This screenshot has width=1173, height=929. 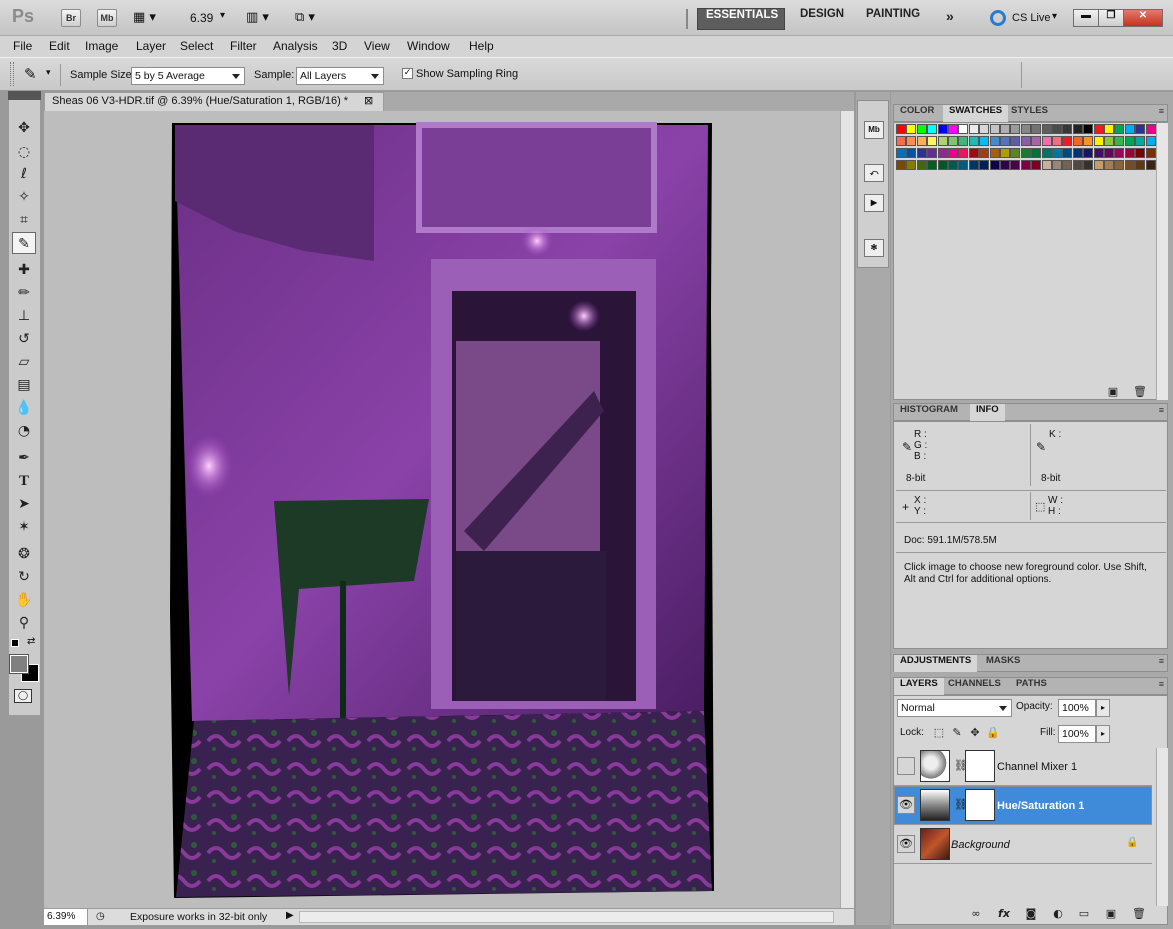 I want to click on gradient-tool-icon: ▤, so click(x=24, y=385).